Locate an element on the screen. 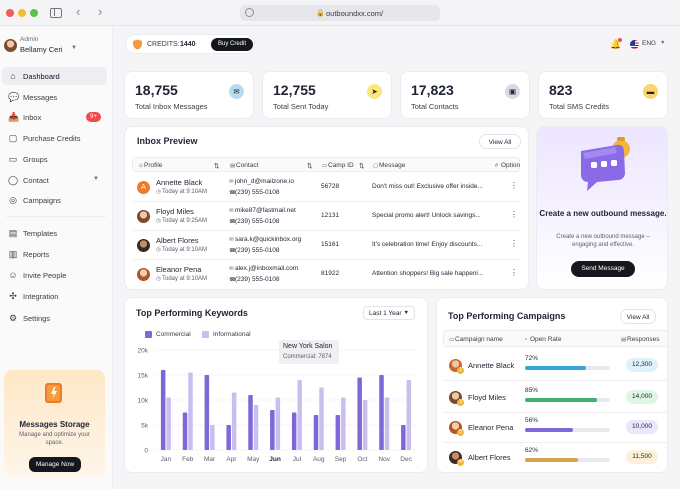 The height and width of the screenshot is (489, 680). column-header-open-rate: ◔ Open Rate is located at coordinates (542, 339).